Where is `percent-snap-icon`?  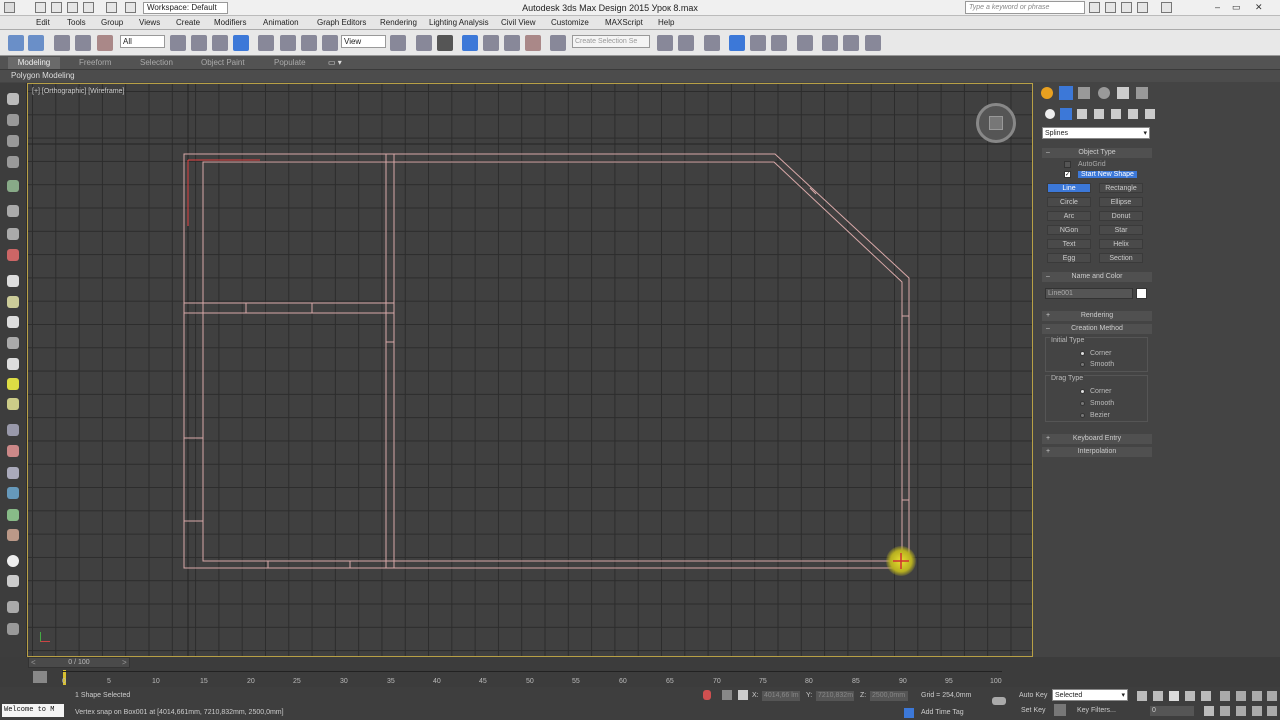 percent-snap-icon is located at coordinates (512, 43).